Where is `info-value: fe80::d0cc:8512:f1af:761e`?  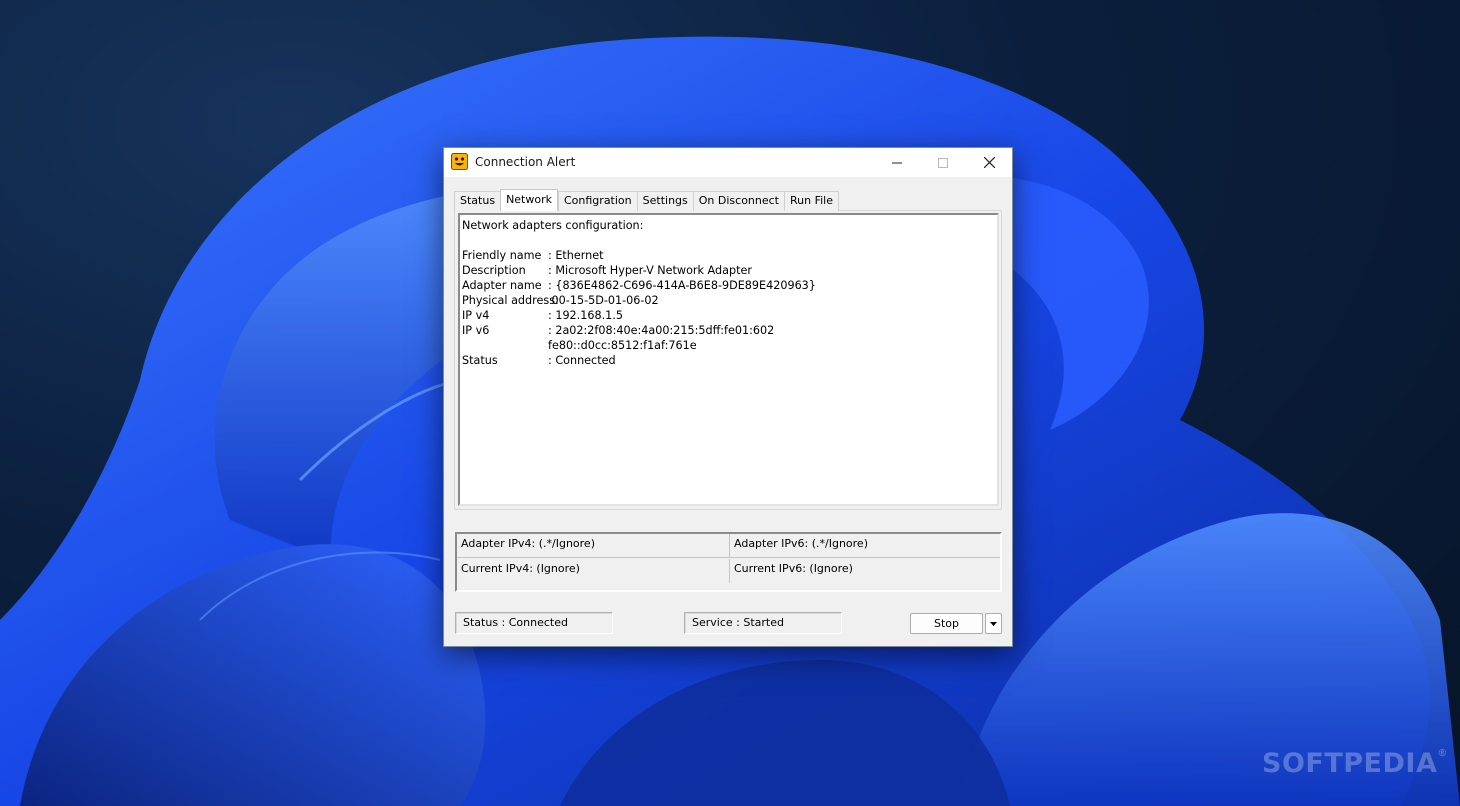 info-value: fe80::d0cc:8512:f1af:761e is located at coordinates (622, 345).